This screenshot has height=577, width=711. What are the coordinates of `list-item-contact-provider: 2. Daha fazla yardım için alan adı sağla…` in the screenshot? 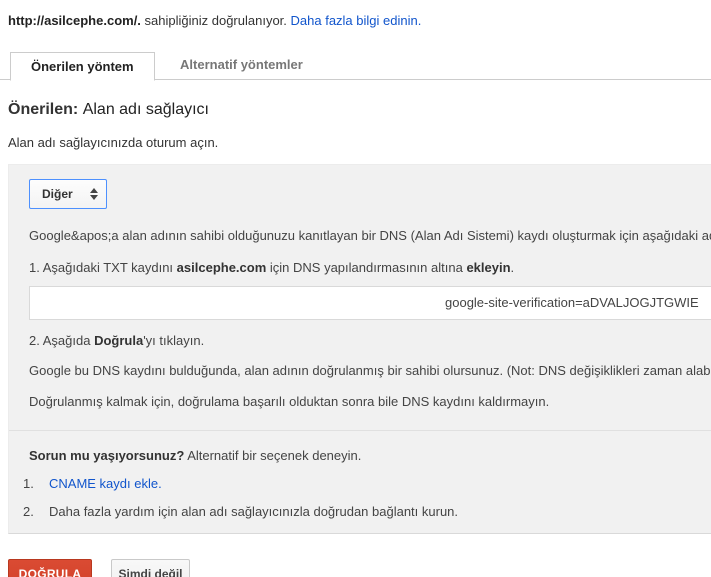 It's located at (367, 511).